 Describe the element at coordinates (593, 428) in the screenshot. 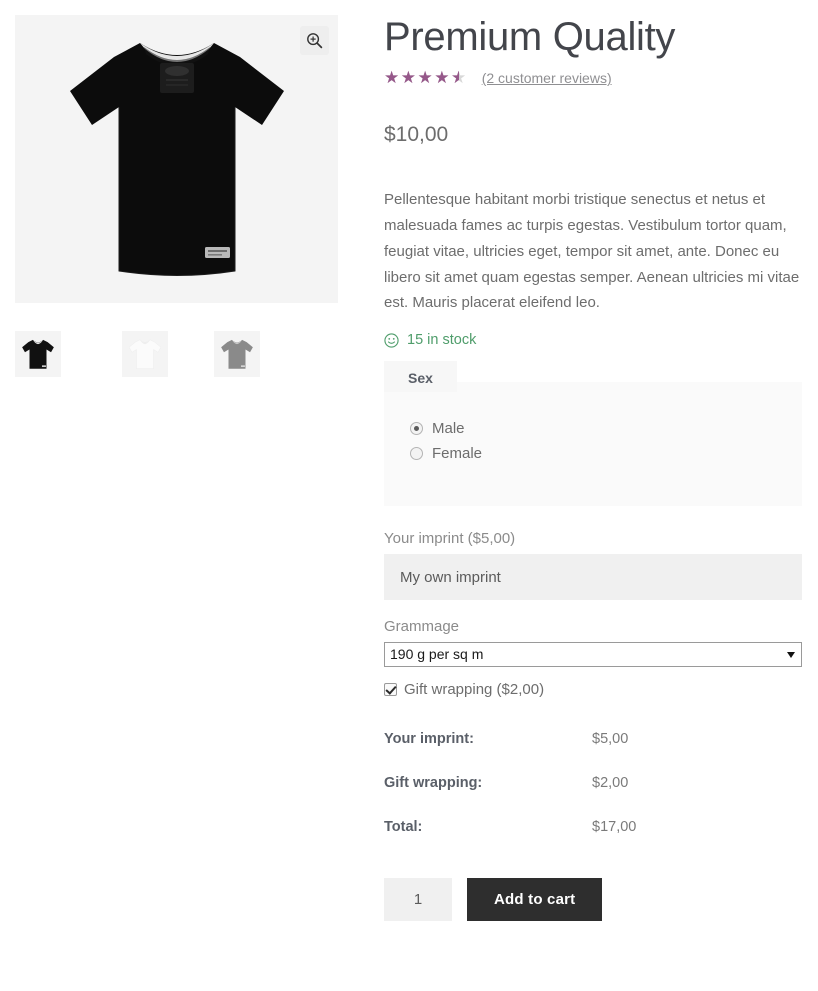

I see `radio-option-male: Male` at that location.